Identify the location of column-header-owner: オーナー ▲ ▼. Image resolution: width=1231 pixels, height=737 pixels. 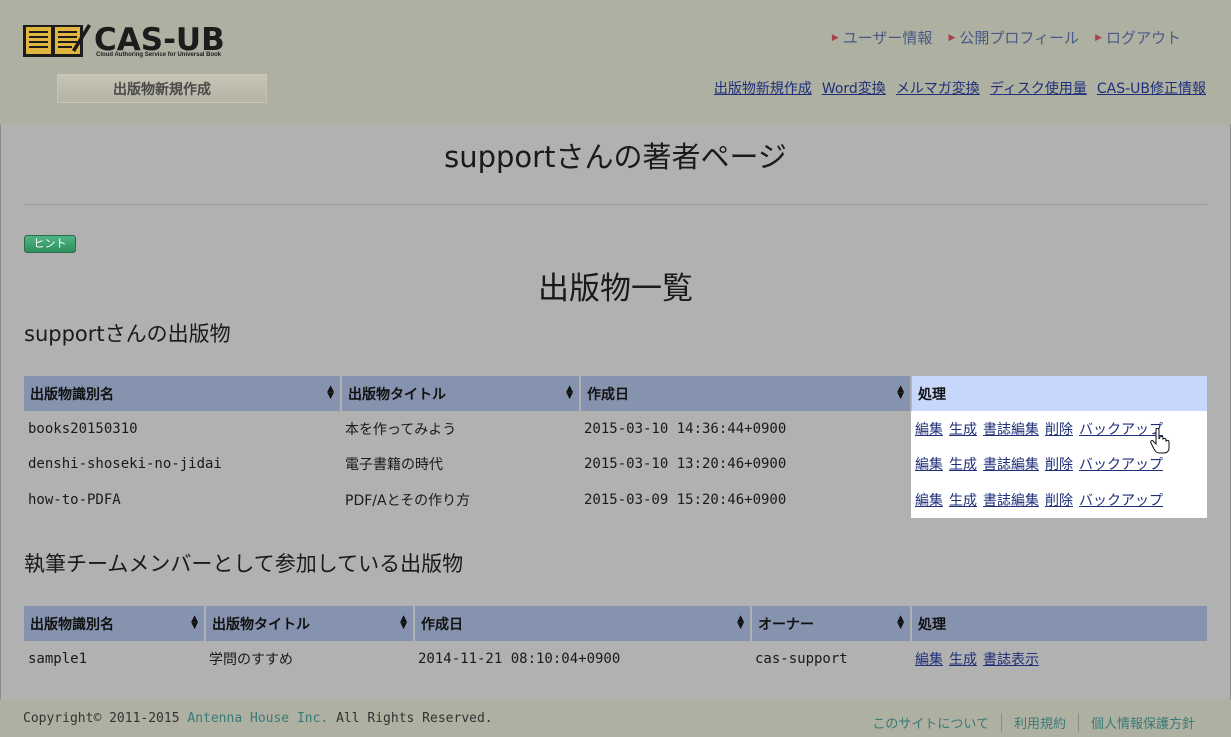
(831, 623).